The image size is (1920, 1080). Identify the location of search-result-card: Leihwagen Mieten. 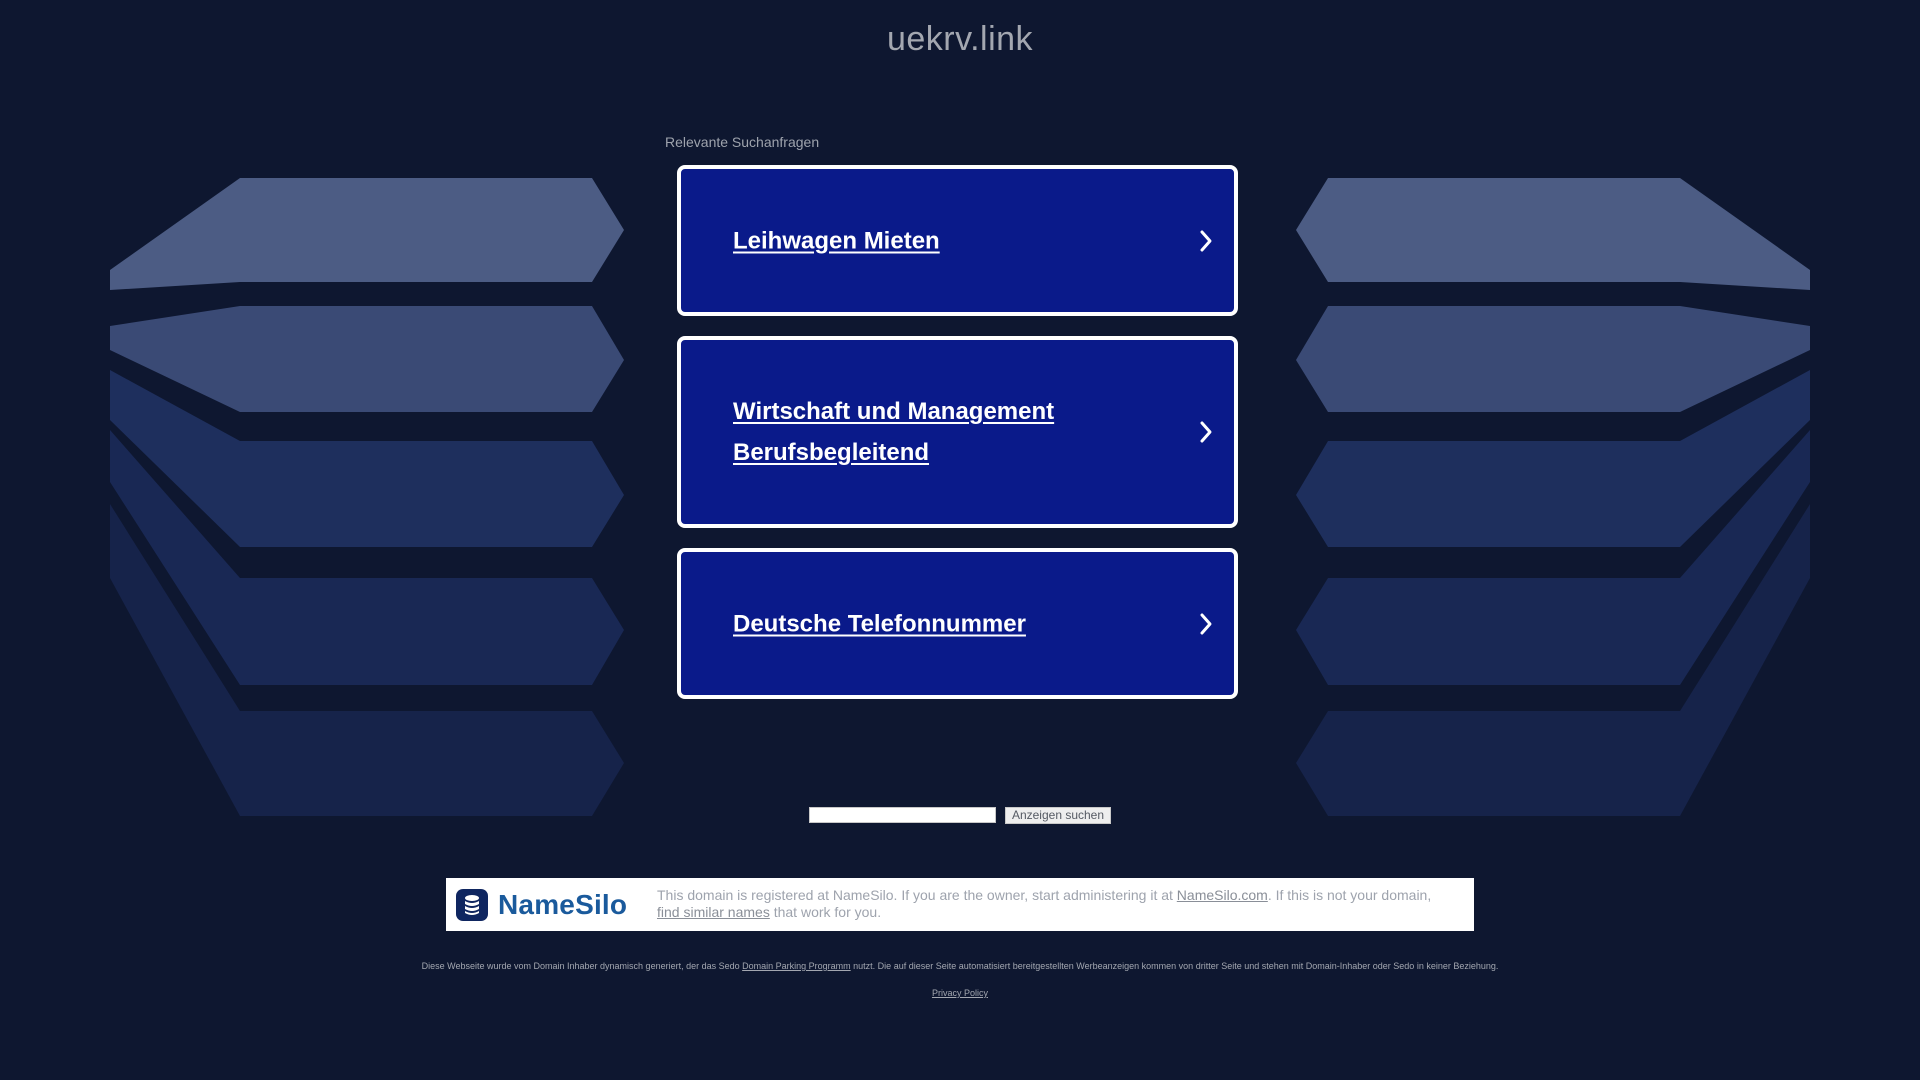
(957, 240).